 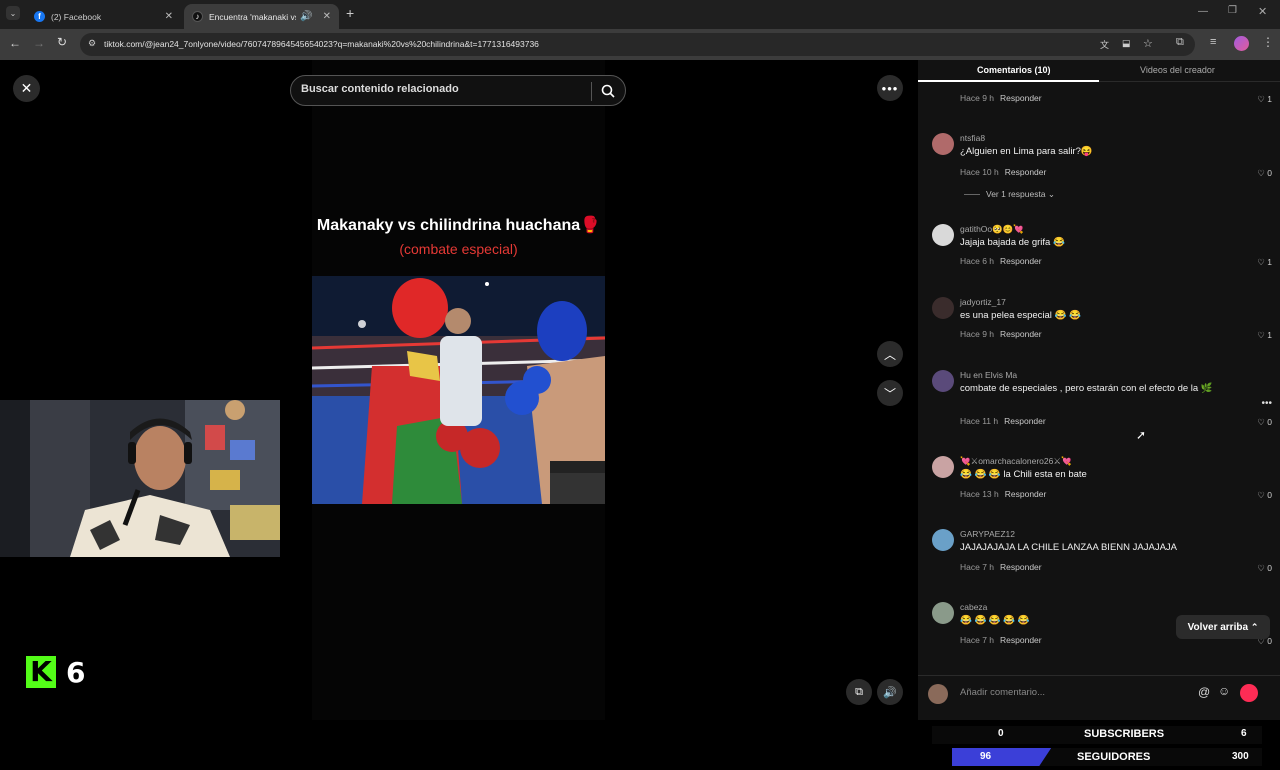 What do you see at coordinates (39, 43) in the screenshot?
I see `forward-icon: →` at bounding box center [39, 43].